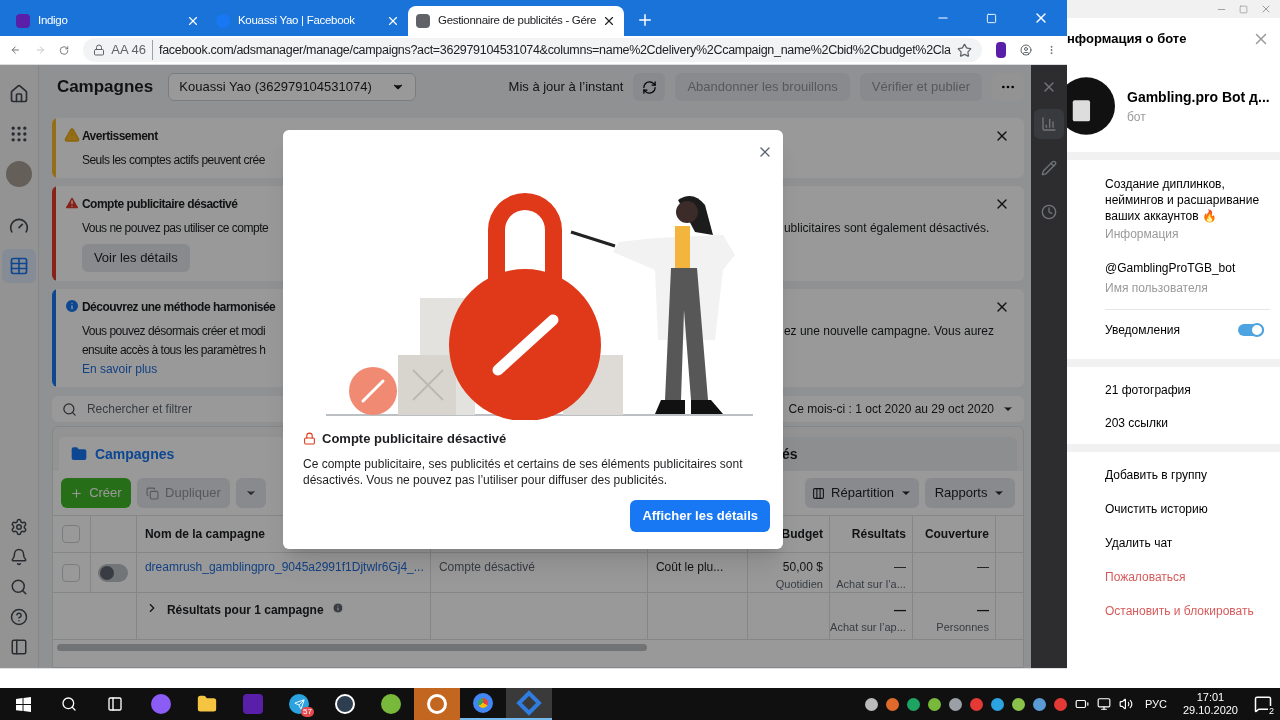 The height and width of the screenshot is (720, 1280). What do you see at coordinates (1026, 50) in the screenshot?
I see `profile-icon` at bounding box center [1026, 50].